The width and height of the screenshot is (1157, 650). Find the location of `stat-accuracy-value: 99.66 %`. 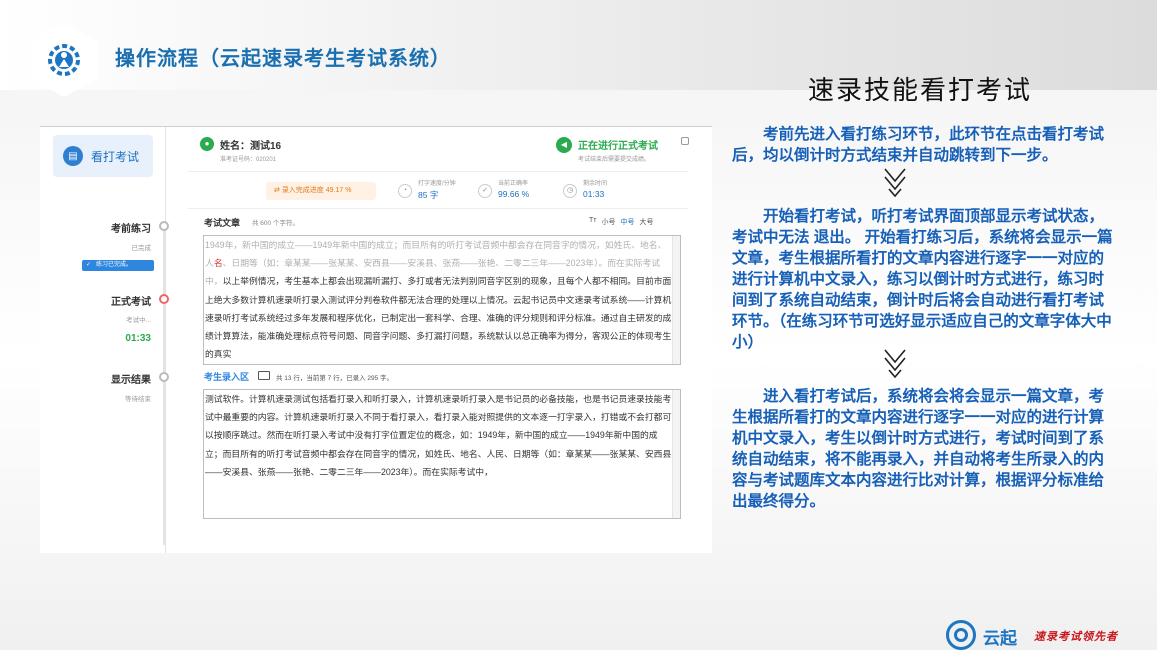

stat-accuracy-value: 99.66 % is located at coordinates (514, 194).